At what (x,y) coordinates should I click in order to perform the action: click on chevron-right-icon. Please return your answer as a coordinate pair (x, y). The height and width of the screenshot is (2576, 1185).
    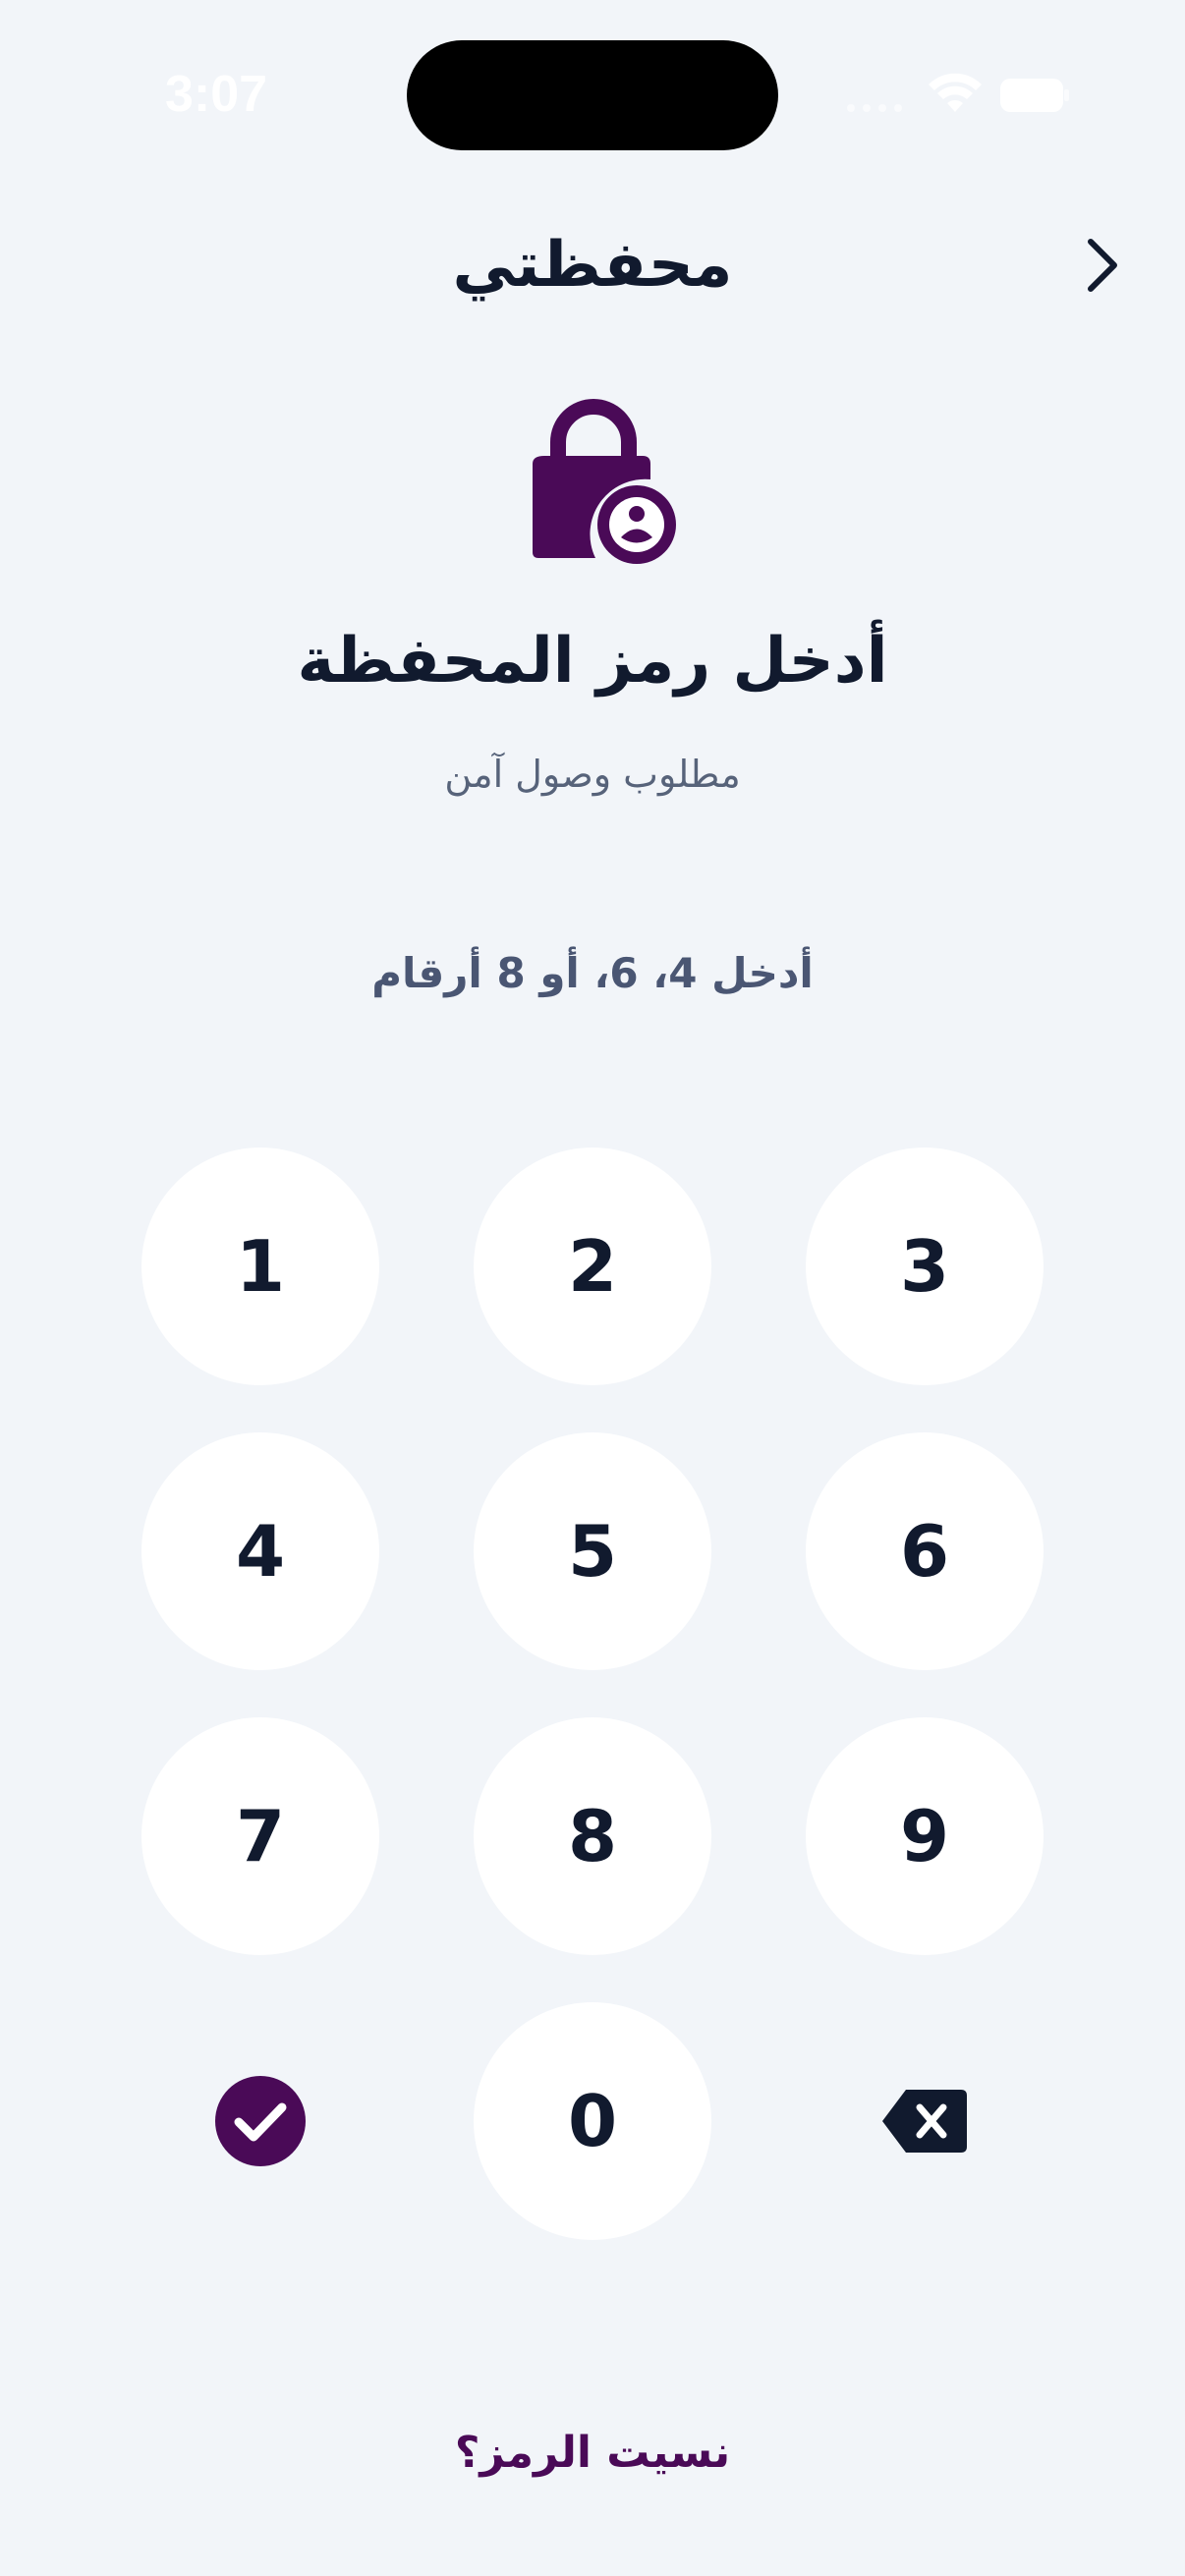
    Looking at the image, I should click on (1103, 265).